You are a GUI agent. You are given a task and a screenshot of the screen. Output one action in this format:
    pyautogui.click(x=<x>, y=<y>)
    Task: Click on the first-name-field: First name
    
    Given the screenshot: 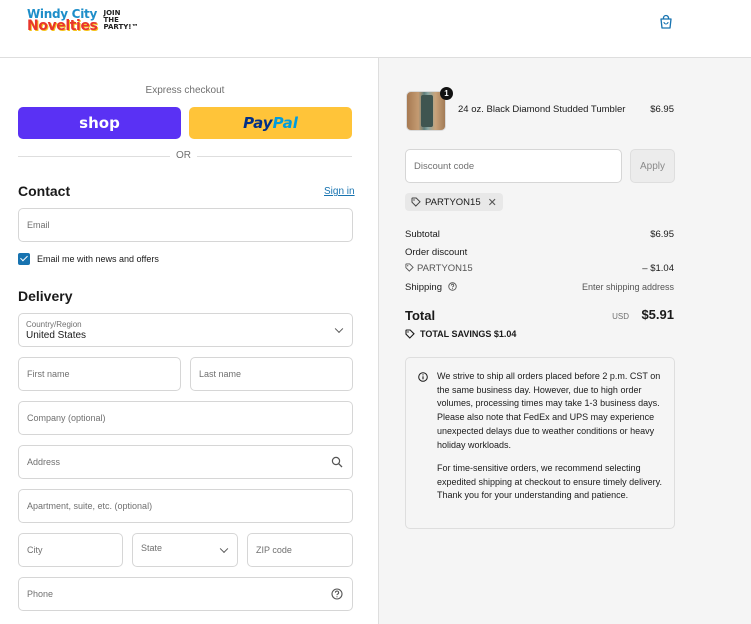 What is the action you would take?
    pyautogui.click(x=99, y=374)
    